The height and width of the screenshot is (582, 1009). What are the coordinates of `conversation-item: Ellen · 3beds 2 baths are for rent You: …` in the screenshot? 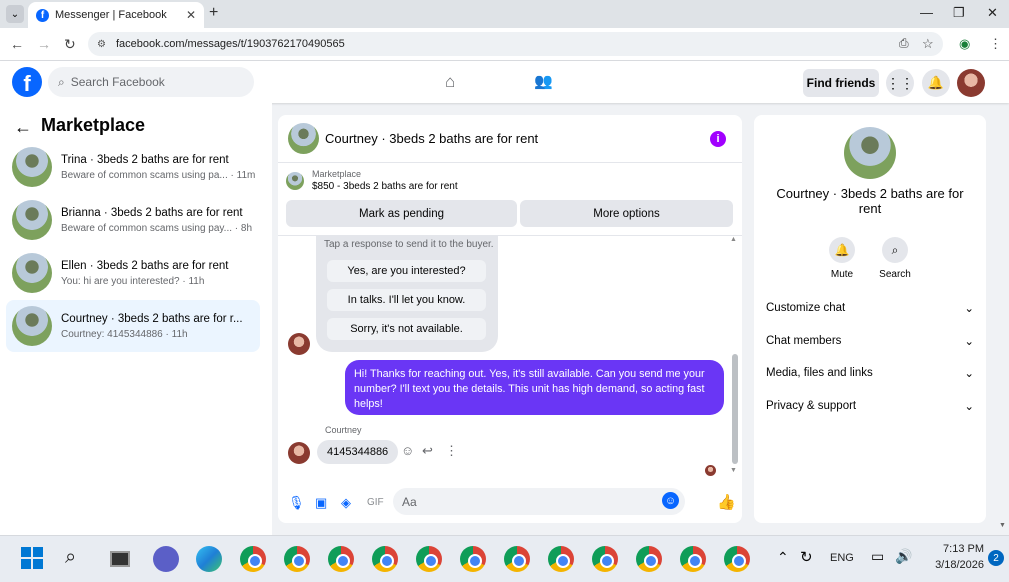 It's located at (133, 273).